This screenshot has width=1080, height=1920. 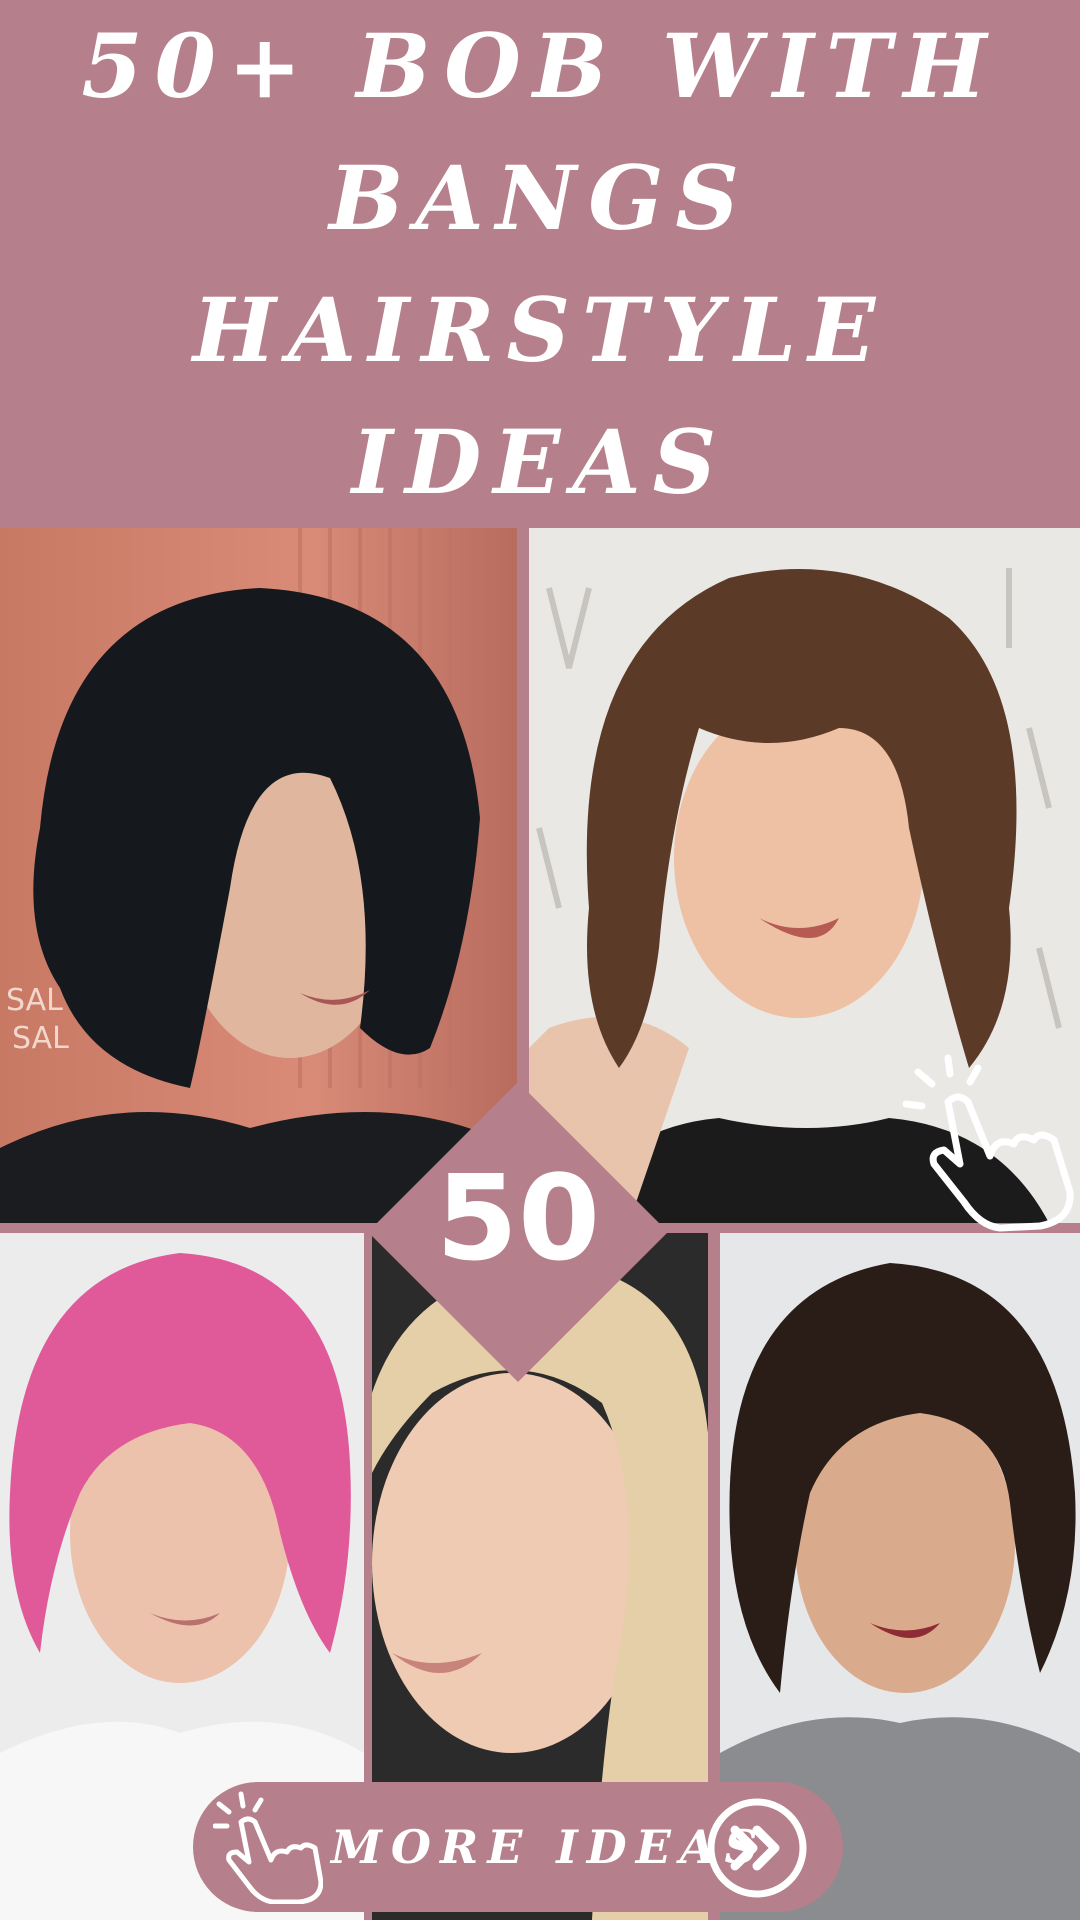 What do you see at coordinates (988, 1143) in the screenshot?
I see `tap-hand-icon` at bounding box center [988, 1143].